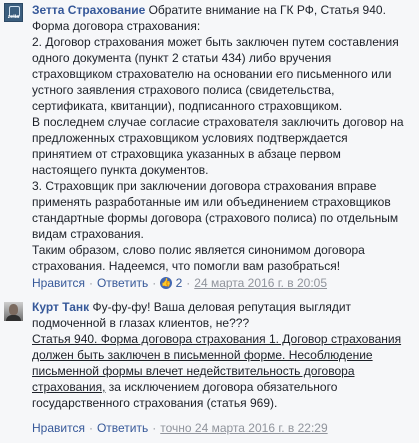 The width and height of the screenshot is (419, 443). I want to click on zetta-avatar: zetta, so click(13, 12).